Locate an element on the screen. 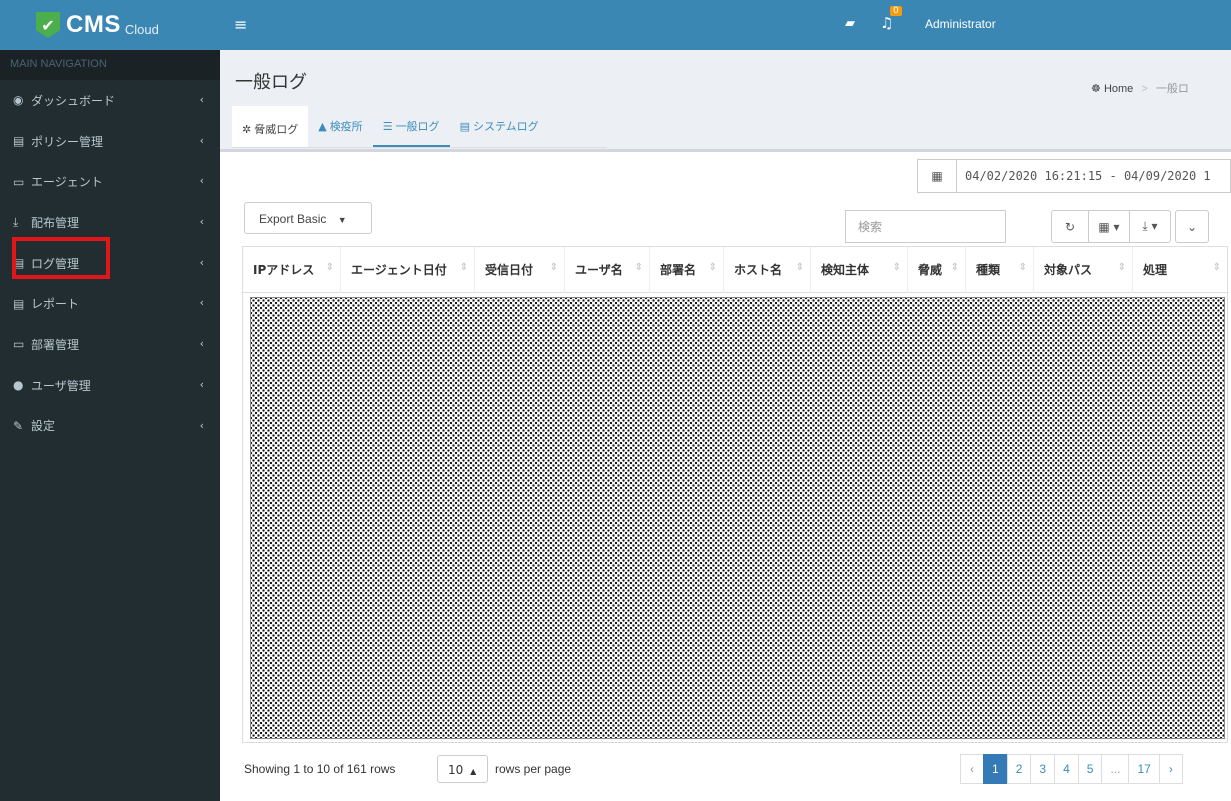  book-icon: ▰ is located at coordinates (850, 23).